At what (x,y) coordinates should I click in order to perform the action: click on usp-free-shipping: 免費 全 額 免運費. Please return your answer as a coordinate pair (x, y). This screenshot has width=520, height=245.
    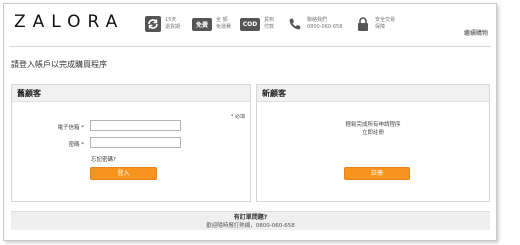
    Looking at the image, I should click on (211, 24).